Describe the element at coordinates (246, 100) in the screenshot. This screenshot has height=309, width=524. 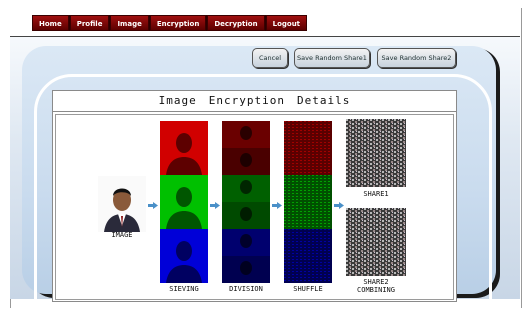
I see `details-title-word-2: Encryption` at that location.